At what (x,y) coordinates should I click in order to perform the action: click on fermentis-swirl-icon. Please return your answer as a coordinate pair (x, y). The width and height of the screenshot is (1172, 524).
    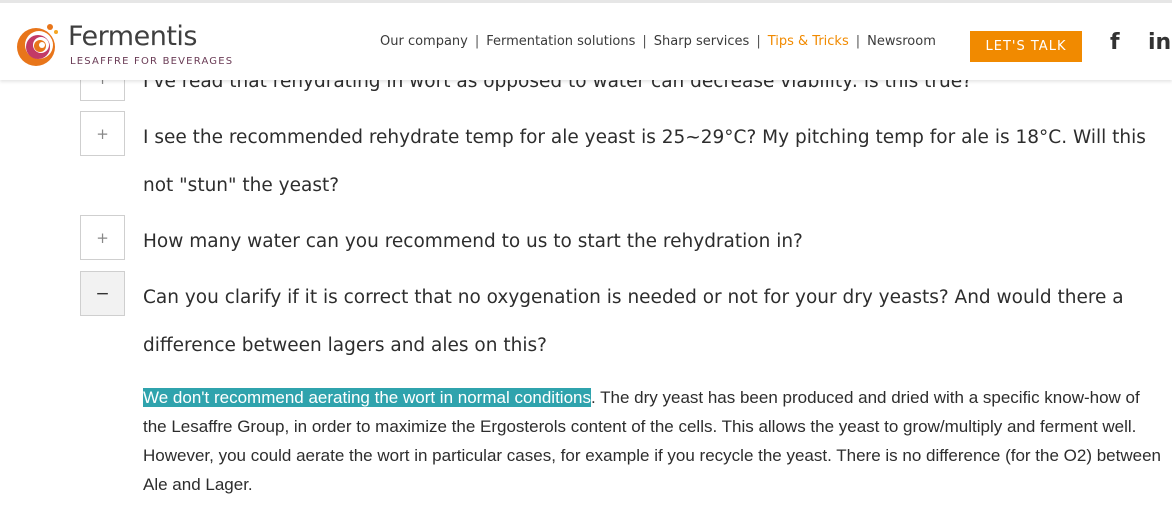
    Looking at the image, I should click on (37, 45).